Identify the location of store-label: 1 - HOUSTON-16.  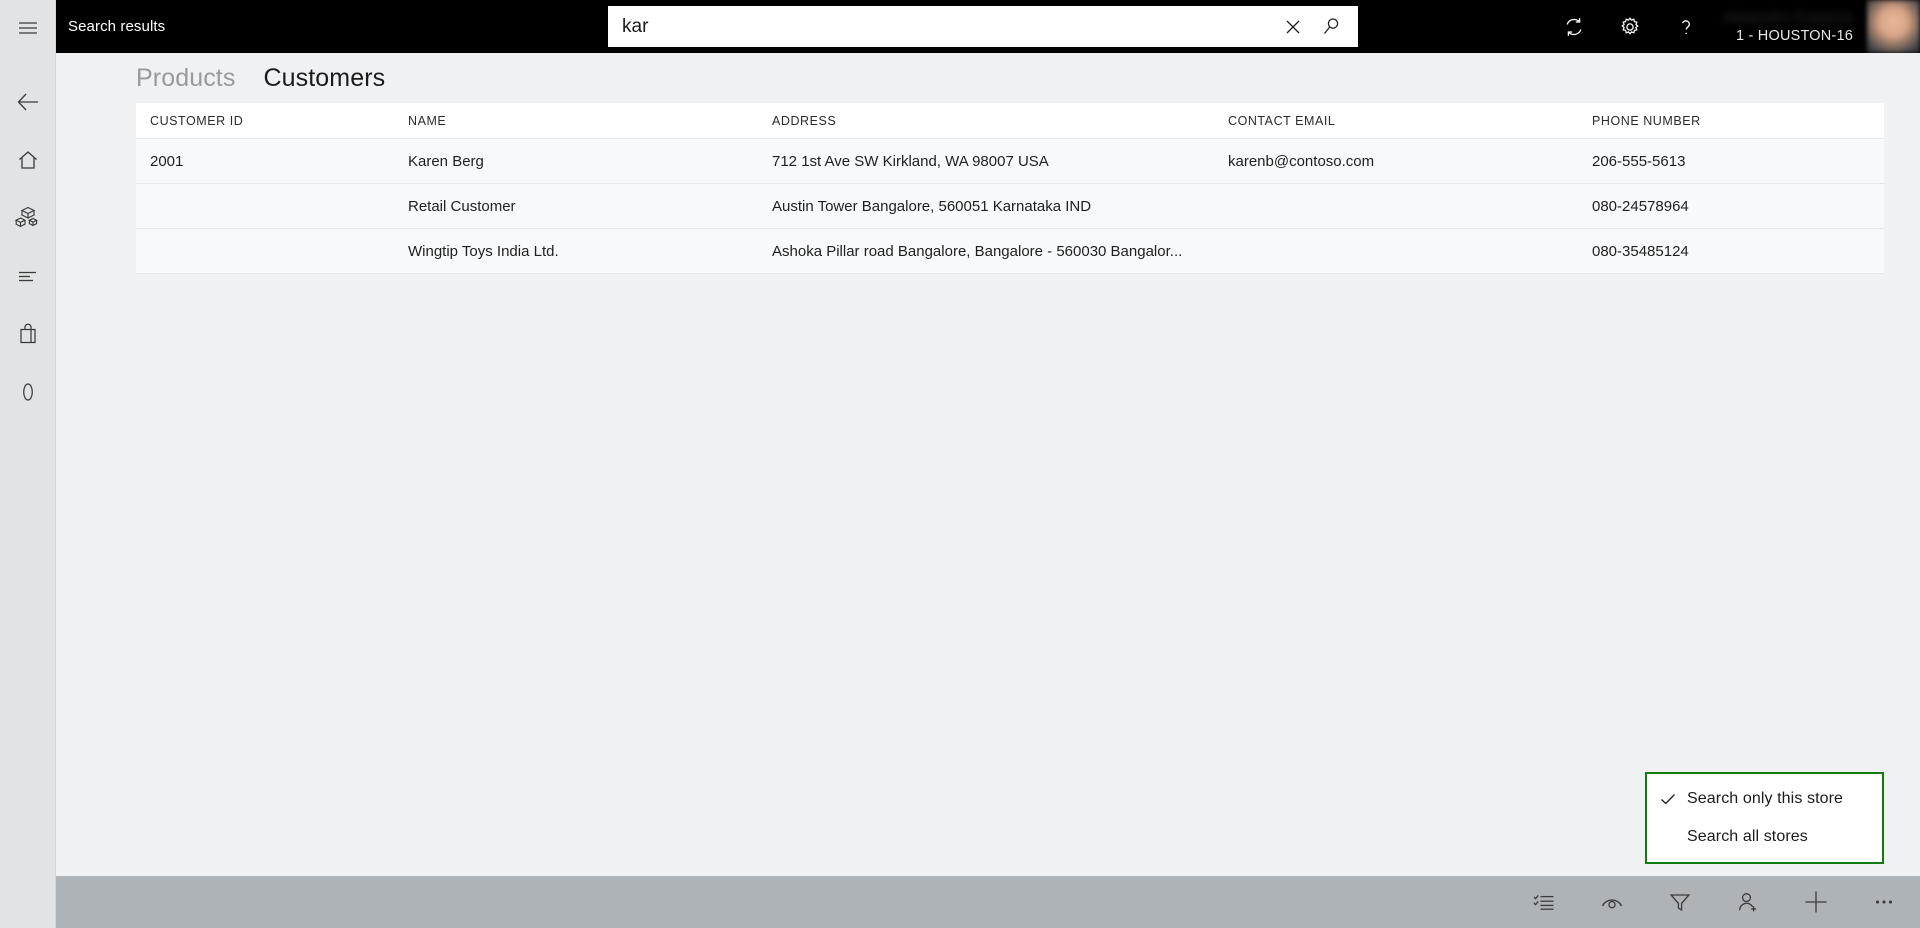
(1794, 35).